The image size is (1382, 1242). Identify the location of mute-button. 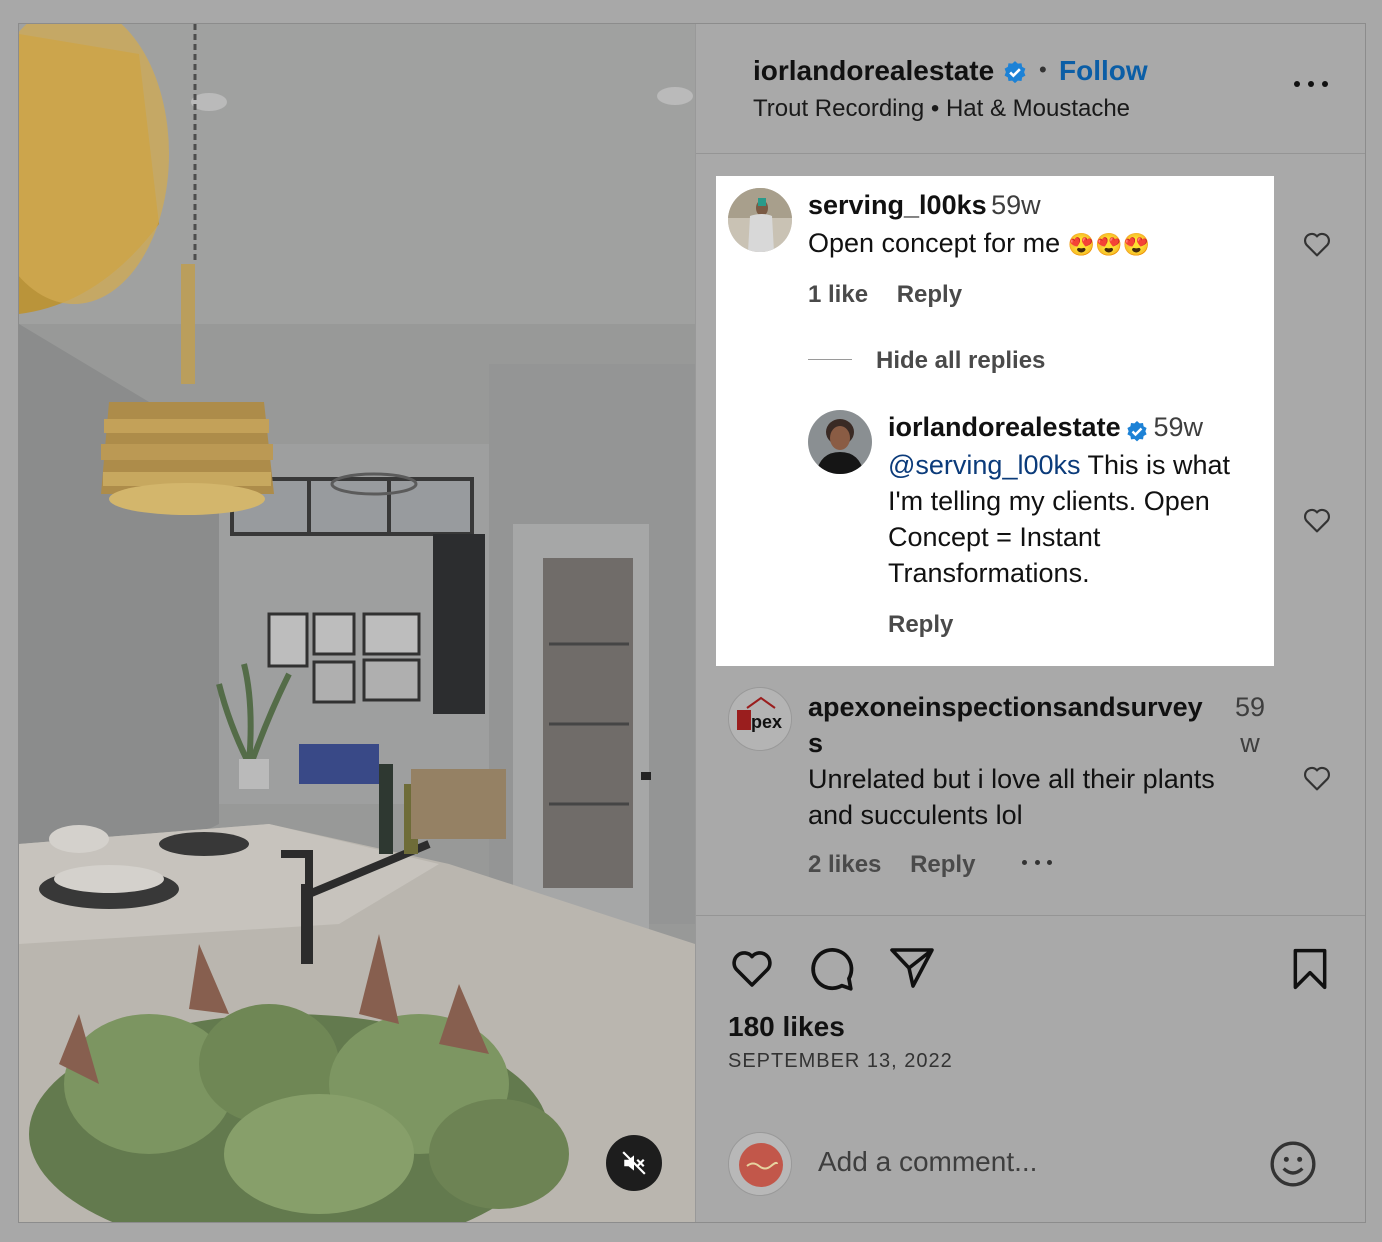
(634, 1163).